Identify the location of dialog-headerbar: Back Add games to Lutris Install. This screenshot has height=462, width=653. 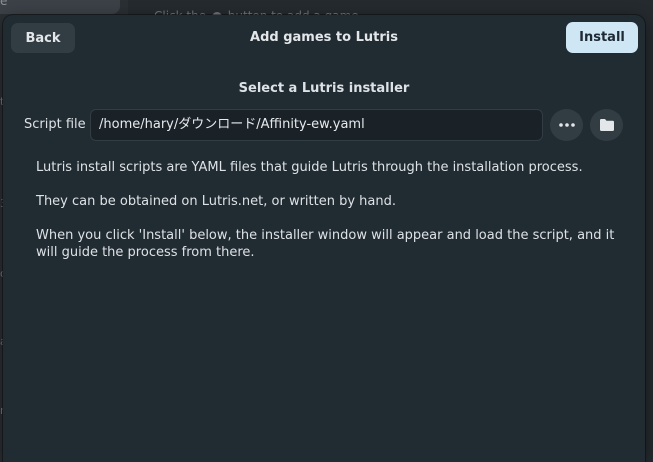
(324, 38).